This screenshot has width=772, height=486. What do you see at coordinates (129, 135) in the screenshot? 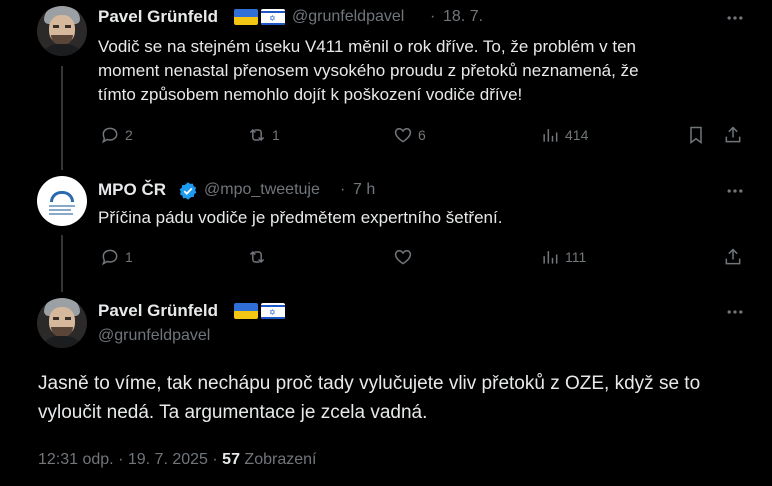
I see `reply-count: 2` at bounding box center [129, 135].